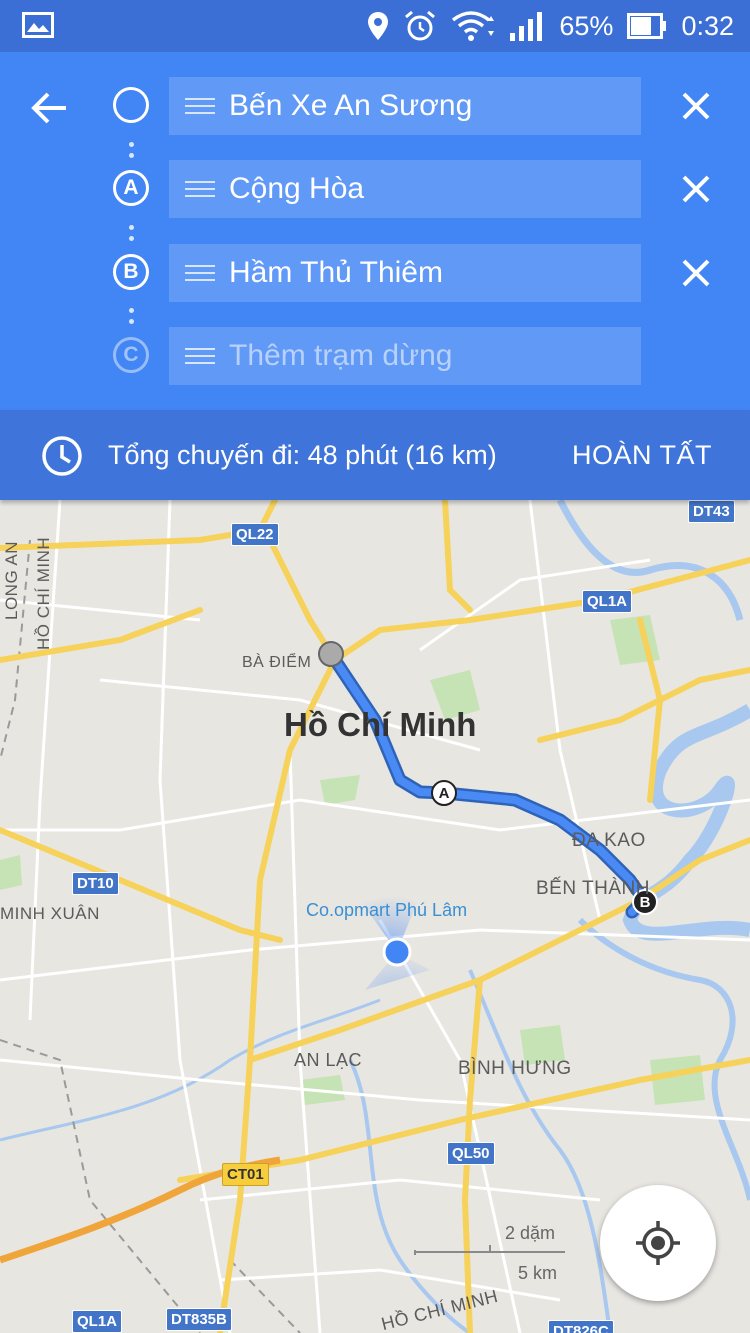 The height and width of the screenshot is (1333, 750). I want to click on road-shield-ql1a: QL1A, so click(607, 601).